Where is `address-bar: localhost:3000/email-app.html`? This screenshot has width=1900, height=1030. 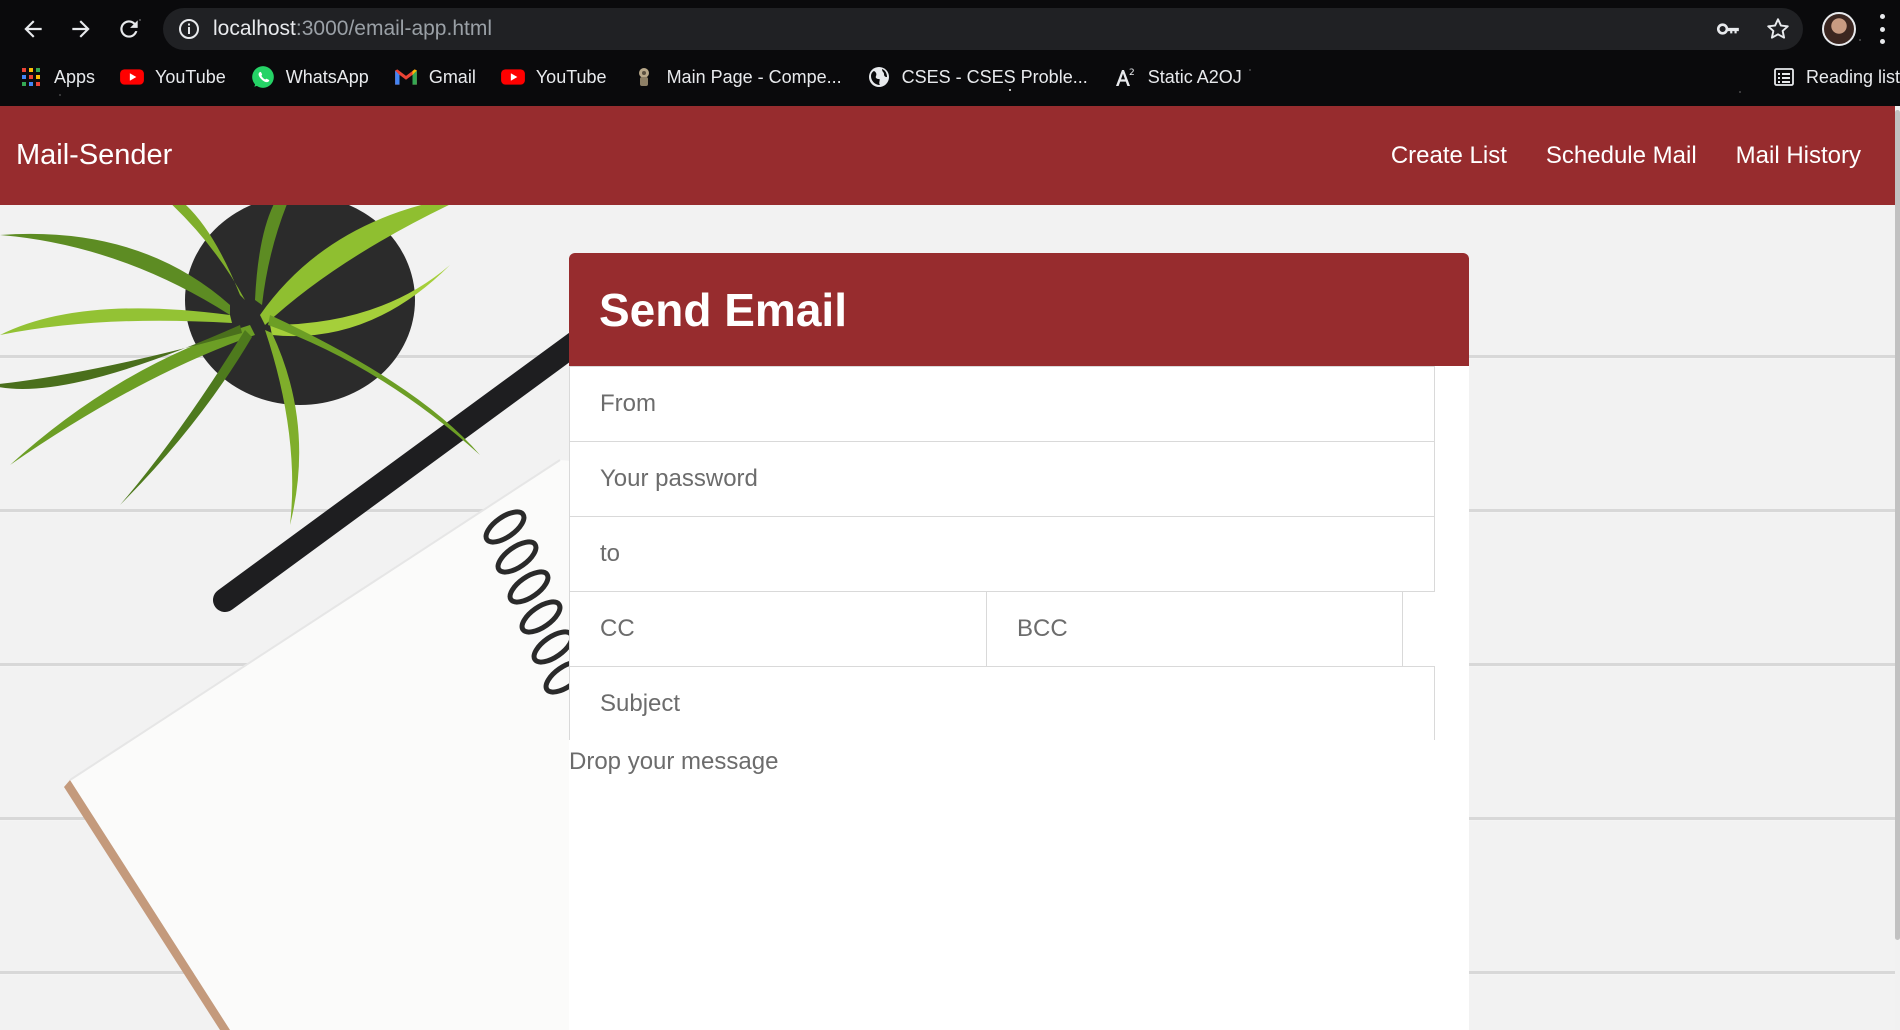
address-bar: localhost:3000/email-app.html is located at coordinates (983, 29).